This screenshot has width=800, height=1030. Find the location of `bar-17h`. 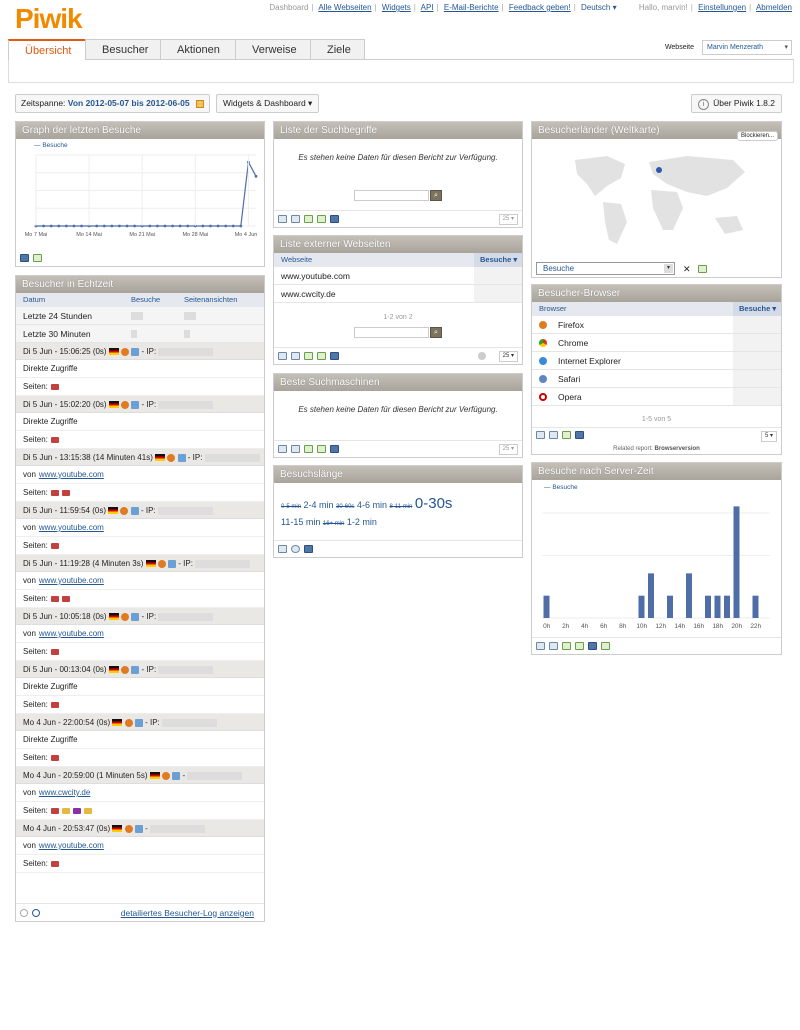

bar-17h is located at coordinates (708, 606).